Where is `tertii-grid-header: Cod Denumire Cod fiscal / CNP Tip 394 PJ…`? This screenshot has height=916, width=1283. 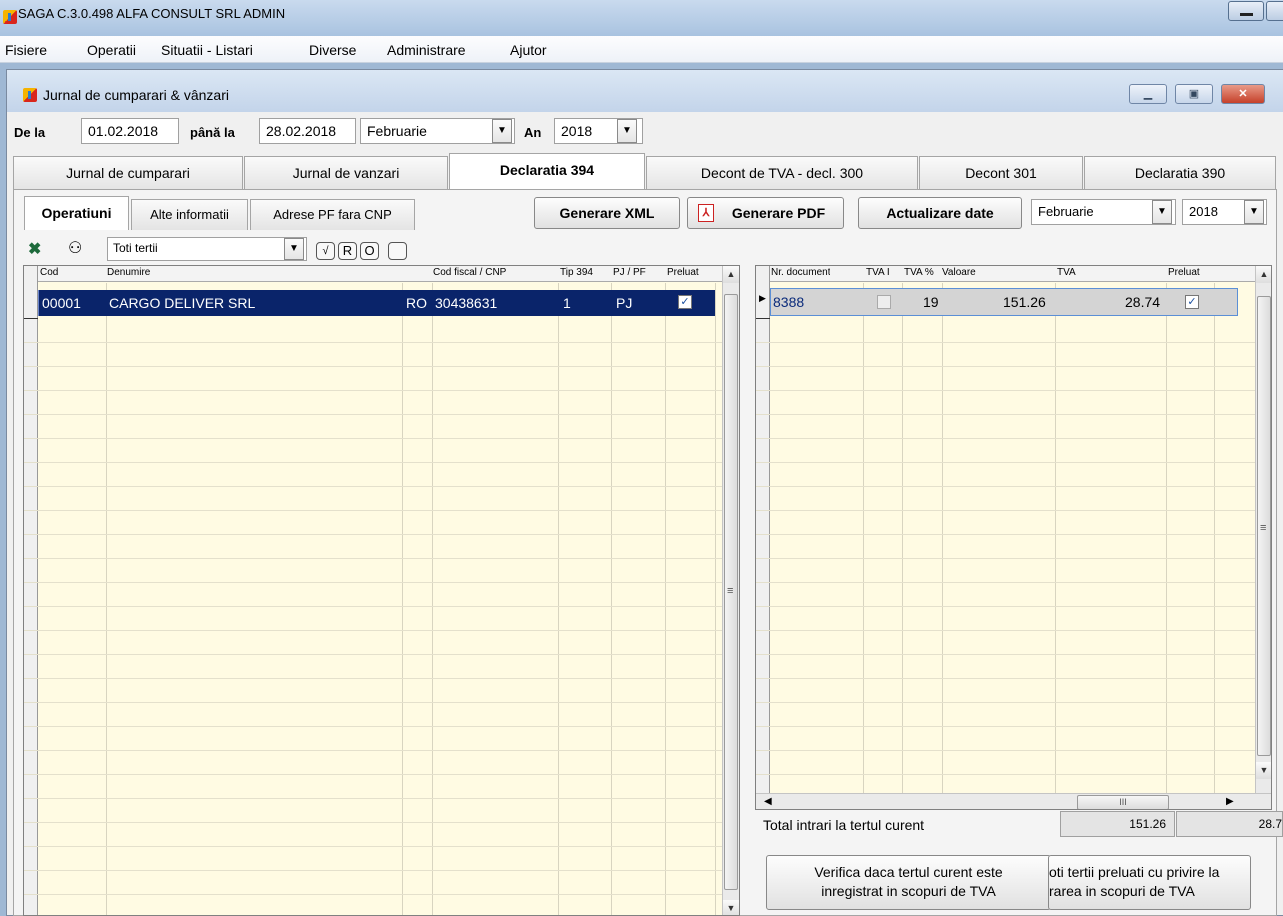 tertii-grid-header: Cod Denumire Cod fiscal / CNP Tip 394 PJ… is located at coordinates (381, 274).